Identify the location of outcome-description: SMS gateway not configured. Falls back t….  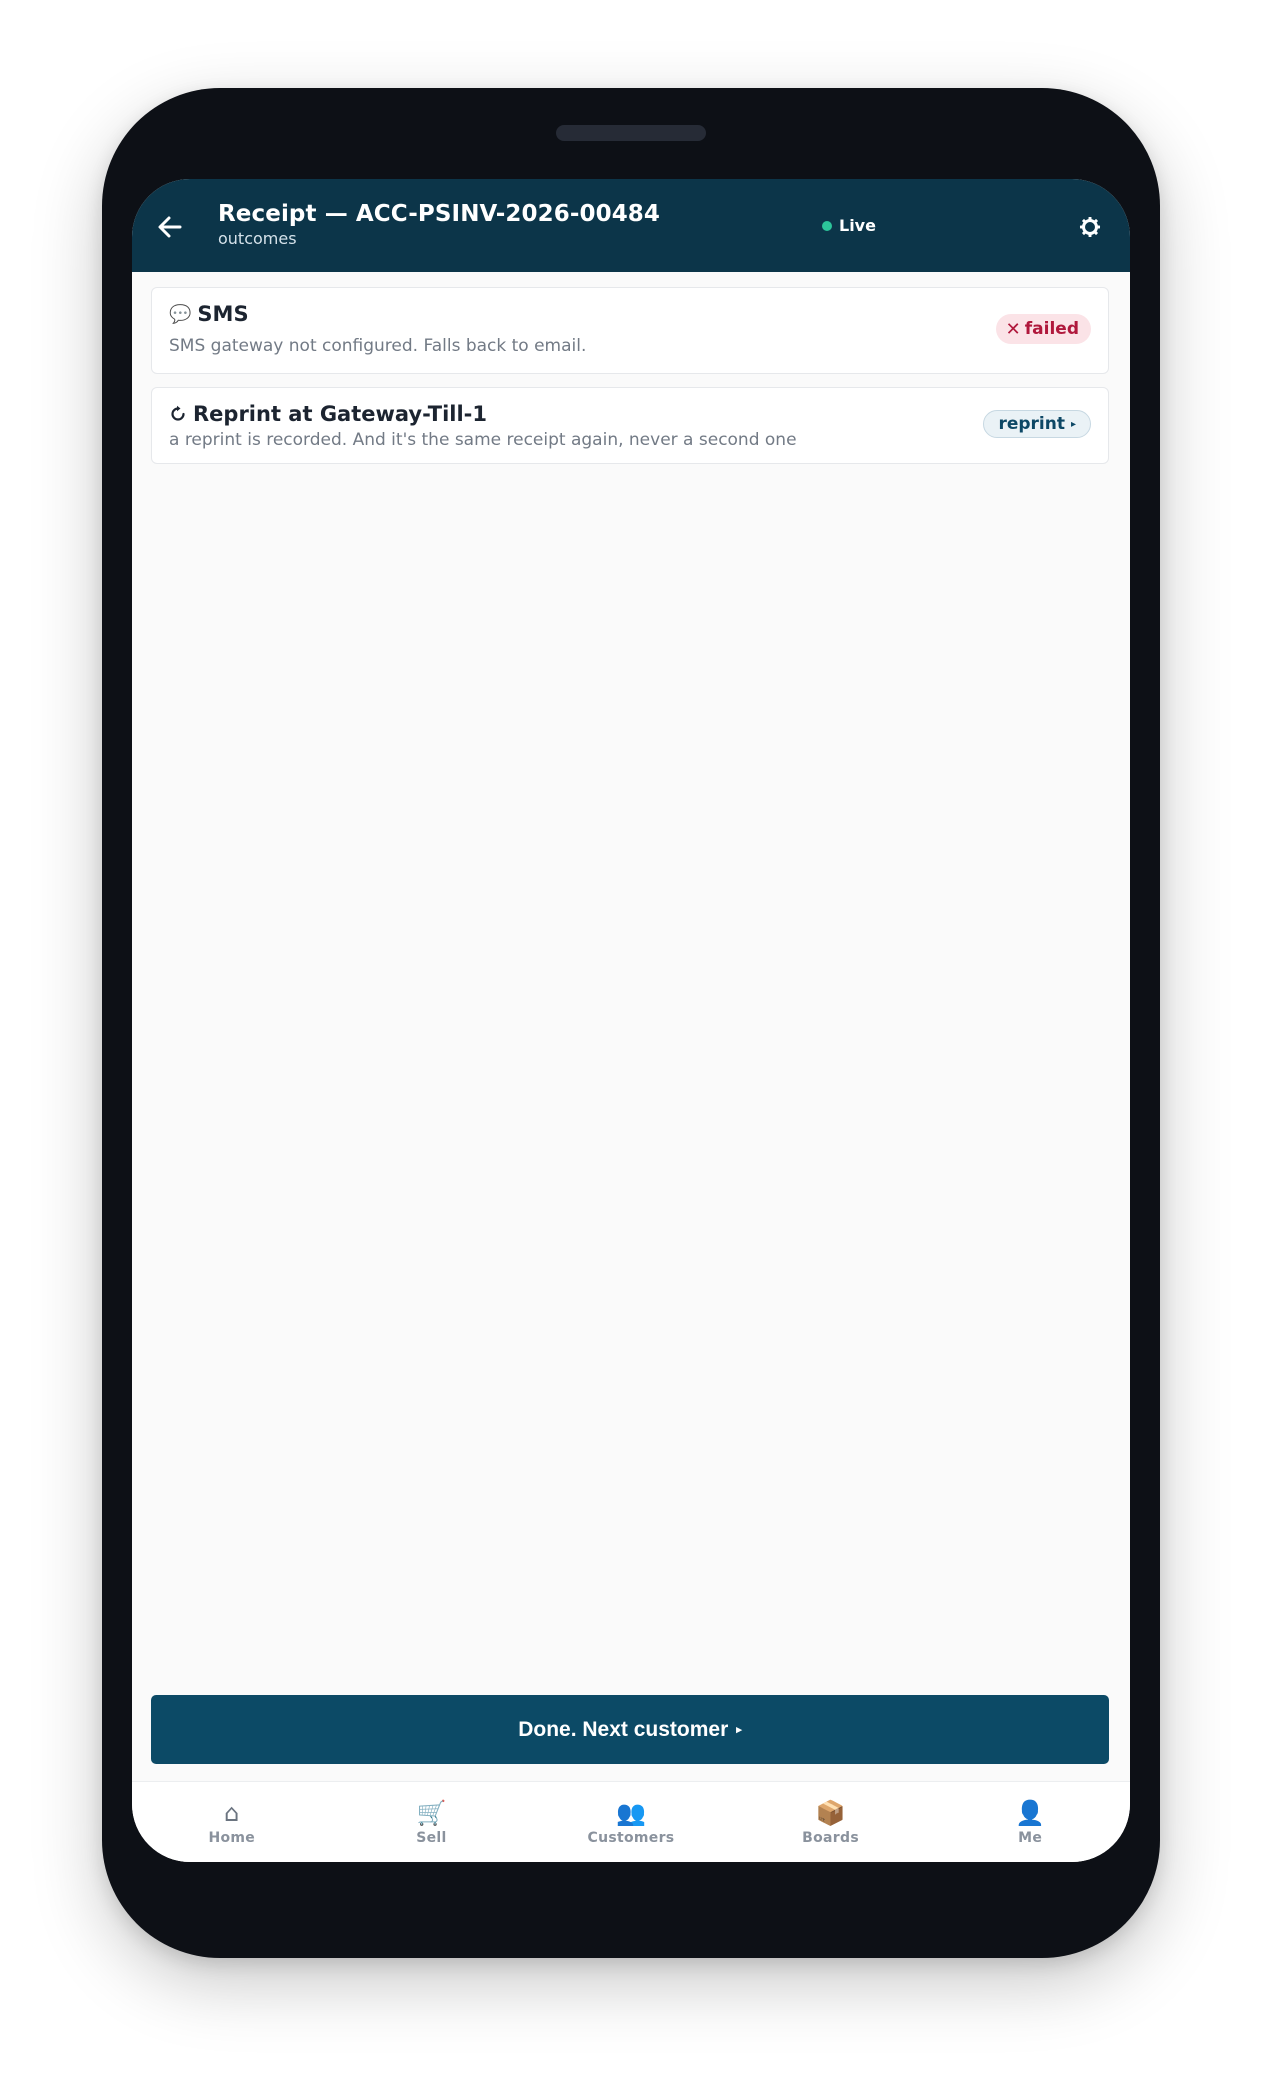
(378, 346).